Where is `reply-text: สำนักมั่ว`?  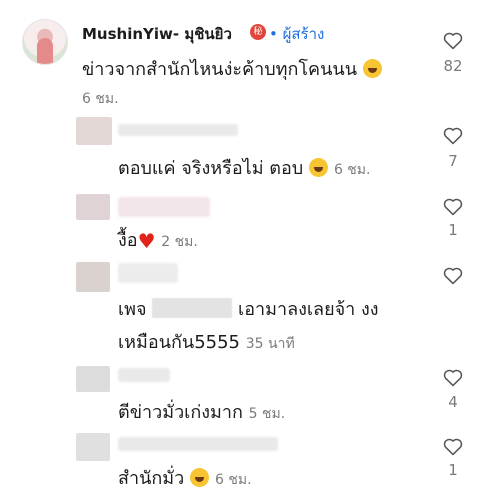 reply-text: สำนักมั่ว is located at coordinates (151, 478).